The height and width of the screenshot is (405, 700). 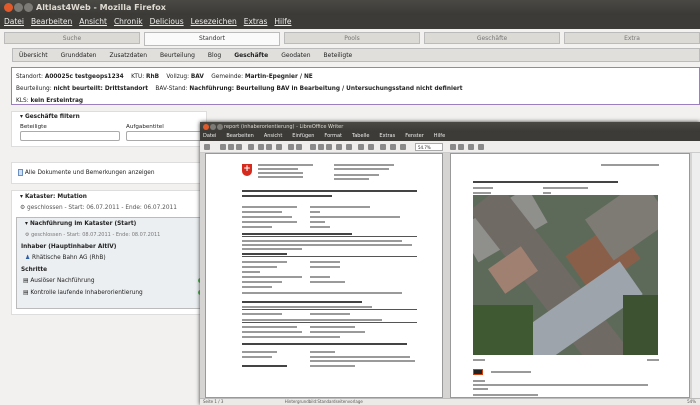 I want to click on inhaber-link: ♟ Rhätische Bahn AG (RhB), so click(x=65, y=258).